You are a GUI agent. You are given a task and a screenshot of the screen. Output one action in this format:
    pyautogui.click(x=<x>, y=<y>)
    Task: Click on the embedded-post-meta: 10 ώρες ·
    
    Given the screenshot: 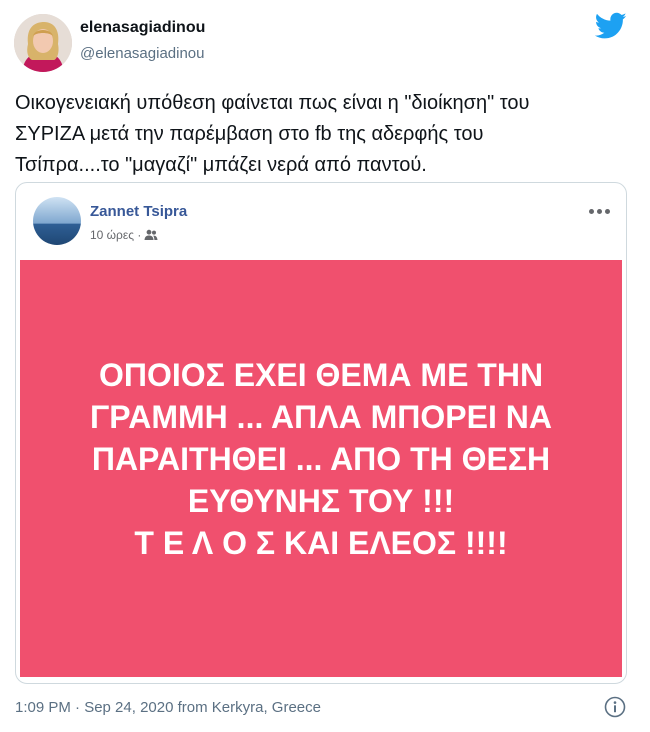 What is the action you would take?
    pyautogui.click(x=124, y=235)
    